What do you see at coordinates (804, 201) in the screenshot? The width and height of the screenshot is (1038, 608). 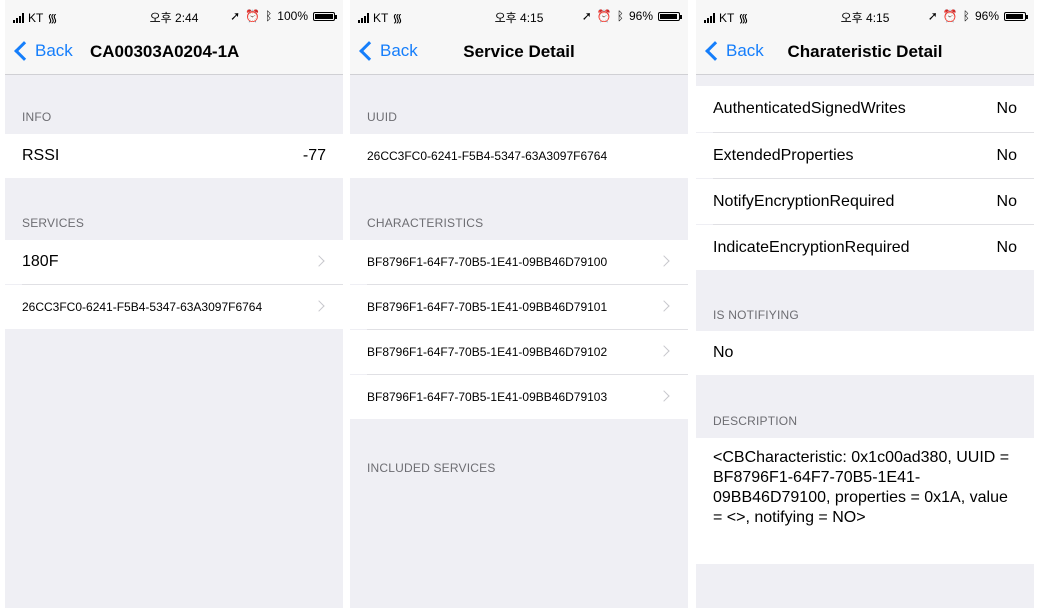 I see `property-label: NotifyEncryptionRequired` at bounding box center [804, 201].